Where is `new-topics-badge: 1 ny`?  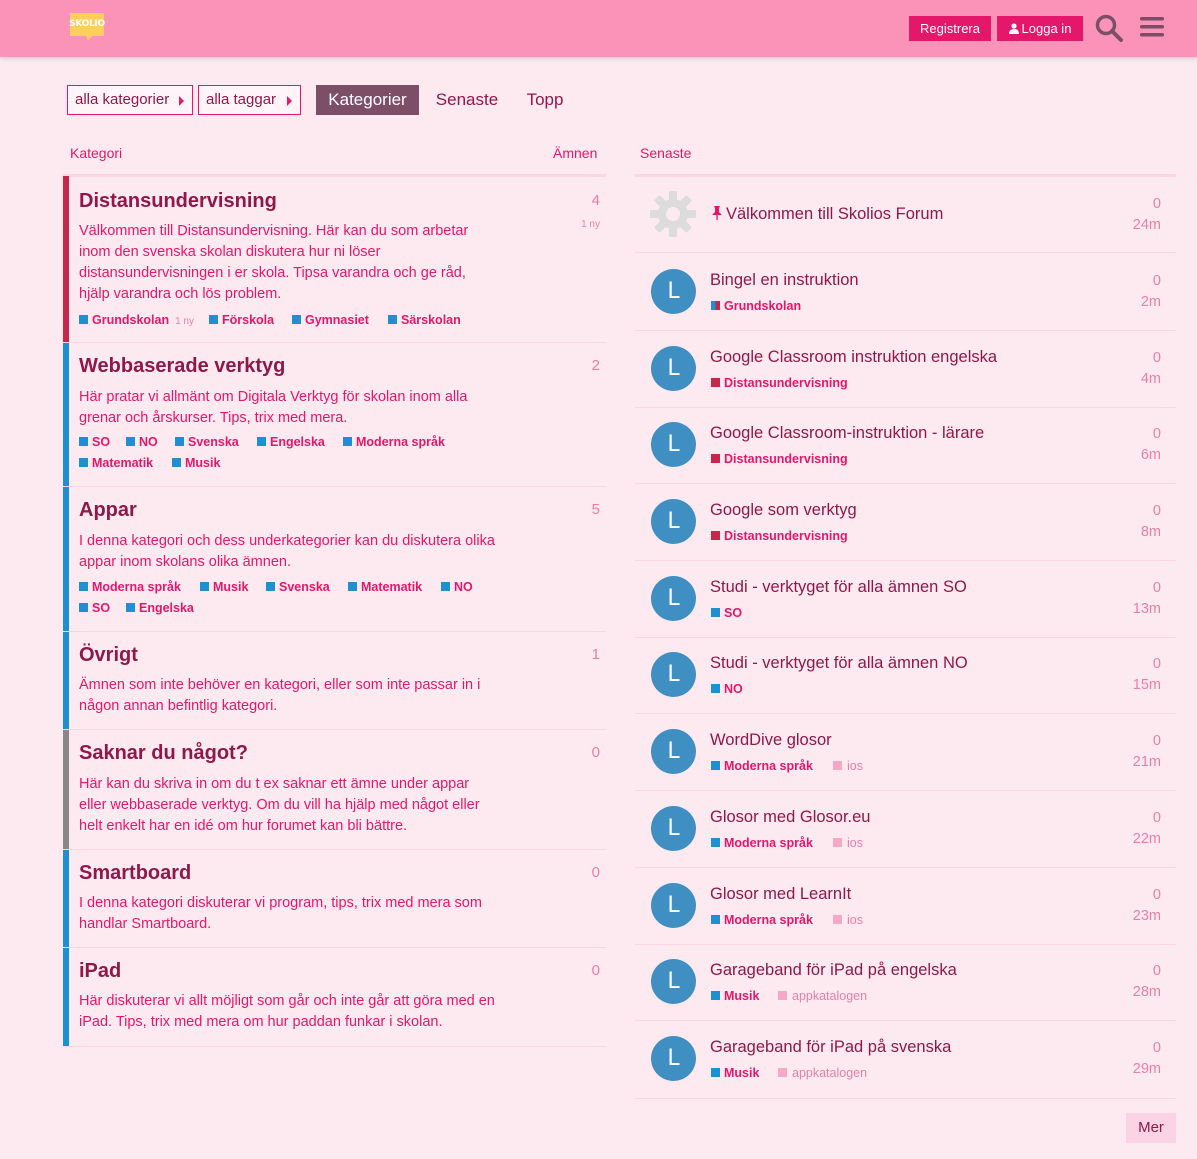
new-topics-badge: 1 ny is located at coordinates (590, 224).